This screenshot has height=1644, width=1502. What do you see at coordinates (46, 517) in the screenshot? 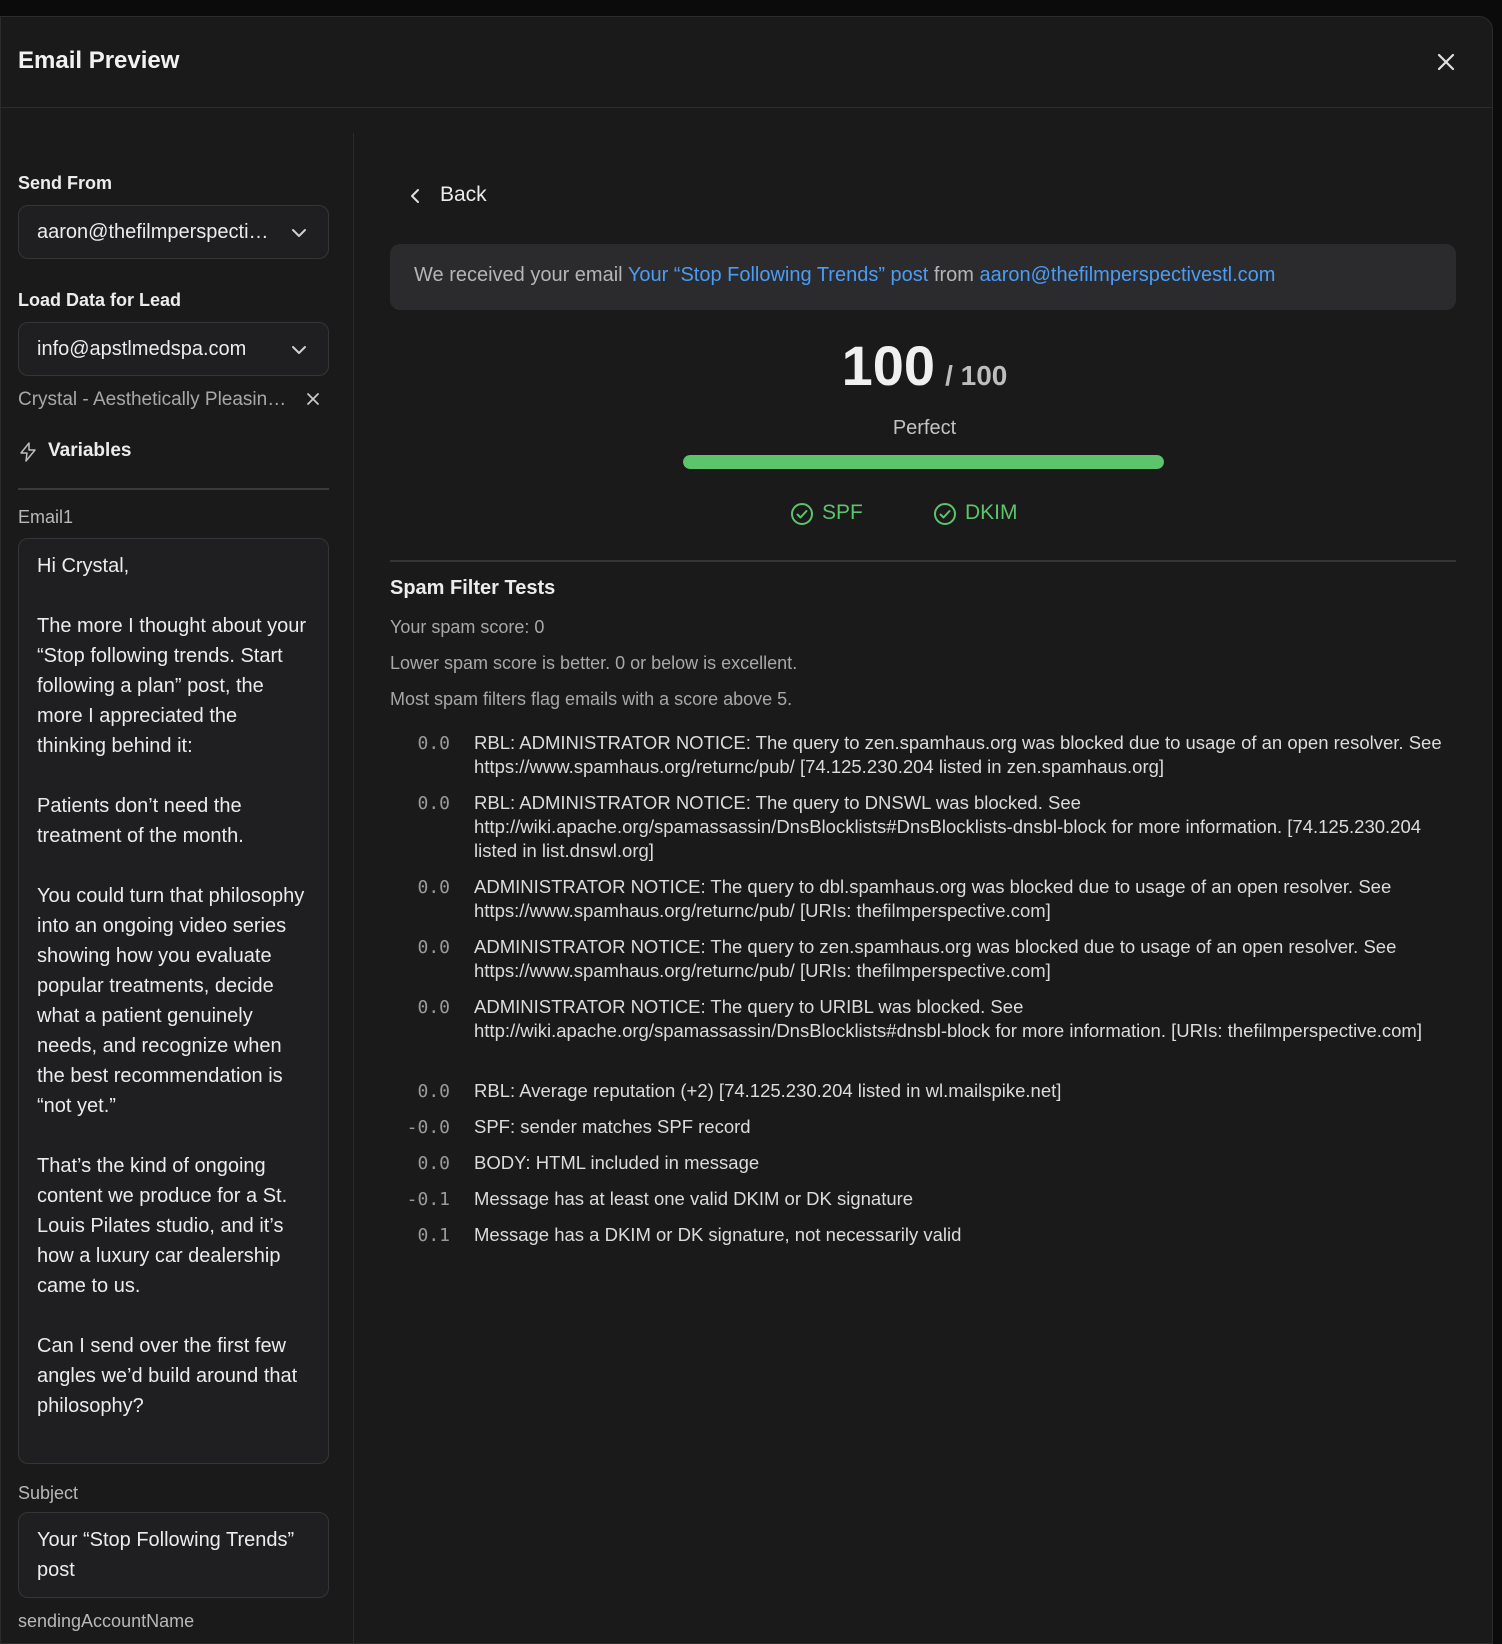
I see `email1-label: Email1` at bounding box center [46, 517].